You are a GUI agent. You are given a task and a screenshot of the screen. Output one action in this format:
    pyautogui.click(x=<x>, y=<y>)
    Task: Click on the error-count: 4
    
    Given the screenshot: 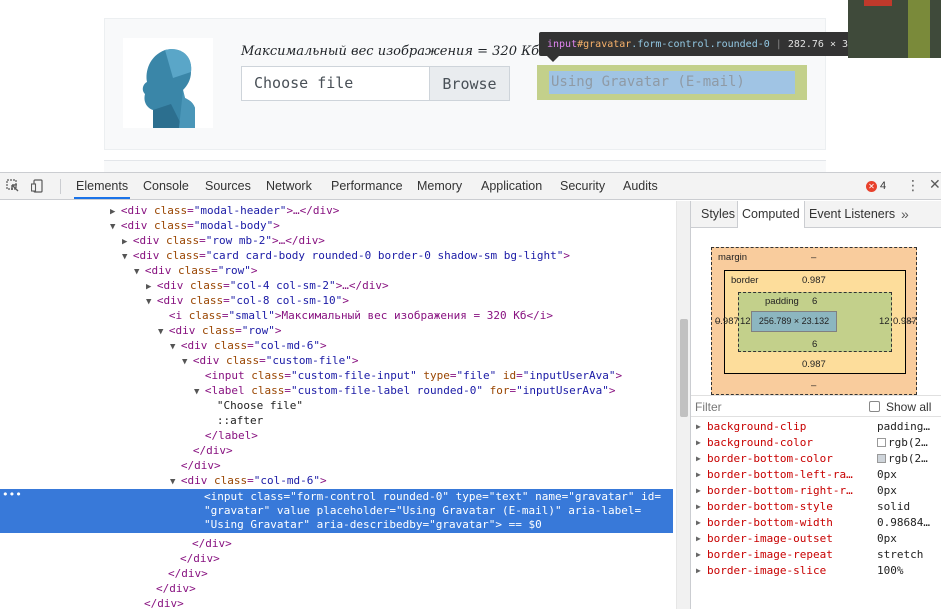 What is the action you would take?
    pyautogui.click(x=883, y=186)
    